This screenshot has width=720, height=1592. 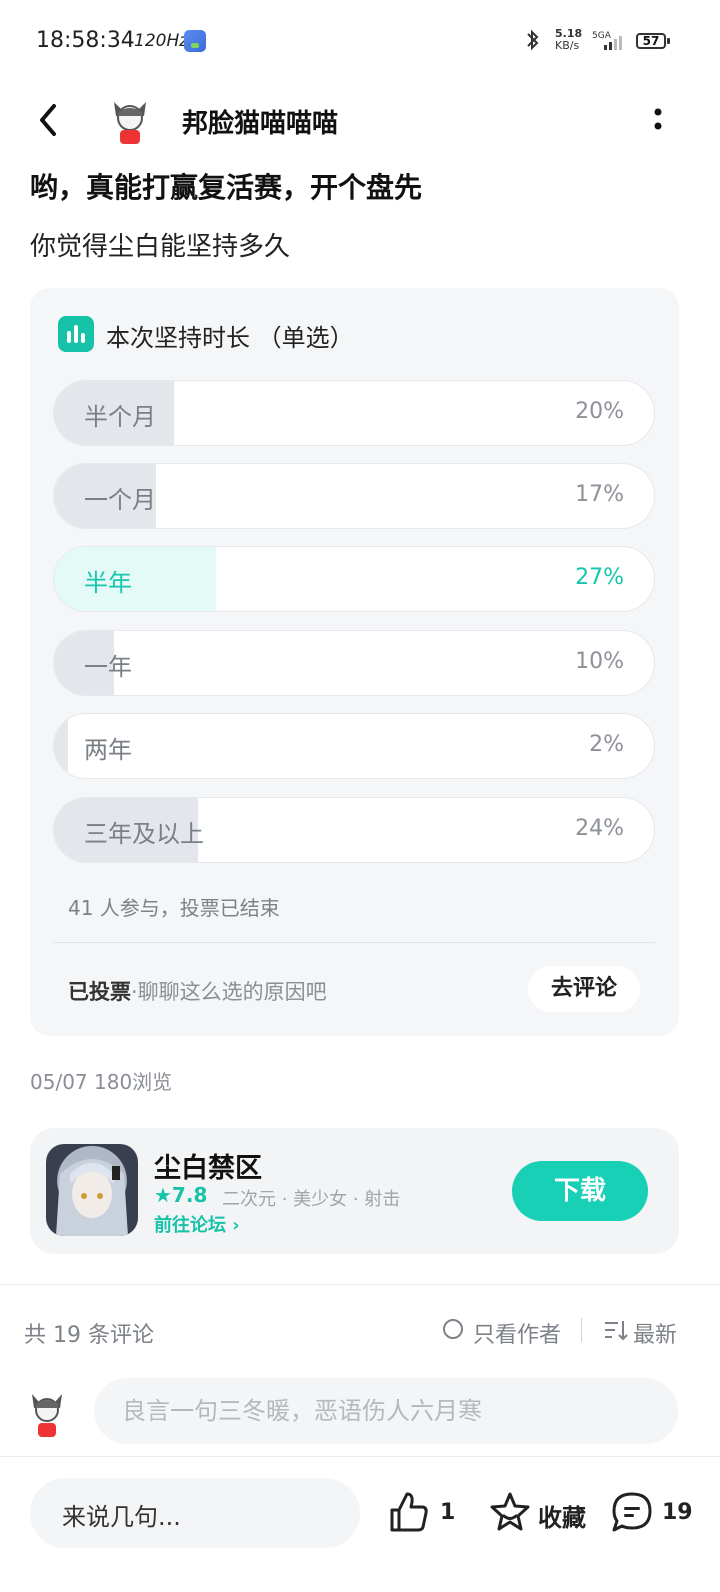 I want to click on poll-option: 三年及以上 24%, so click(x=354, y=830).